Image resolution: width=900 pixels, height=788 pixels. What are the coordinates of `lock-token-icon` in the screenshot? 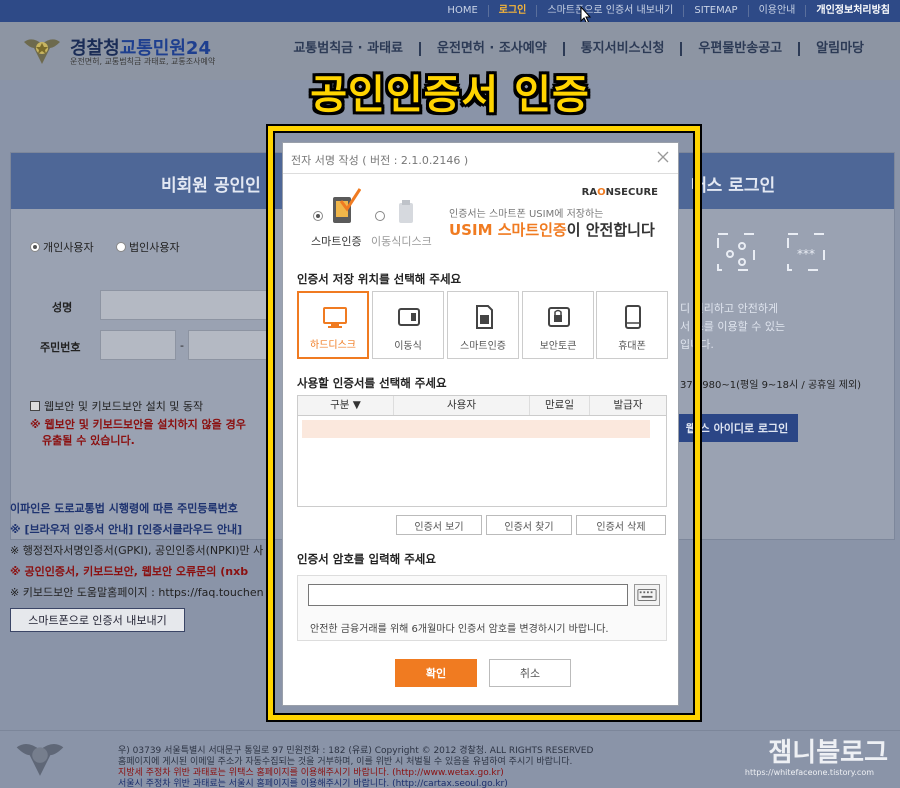 It's located at (559, 317).